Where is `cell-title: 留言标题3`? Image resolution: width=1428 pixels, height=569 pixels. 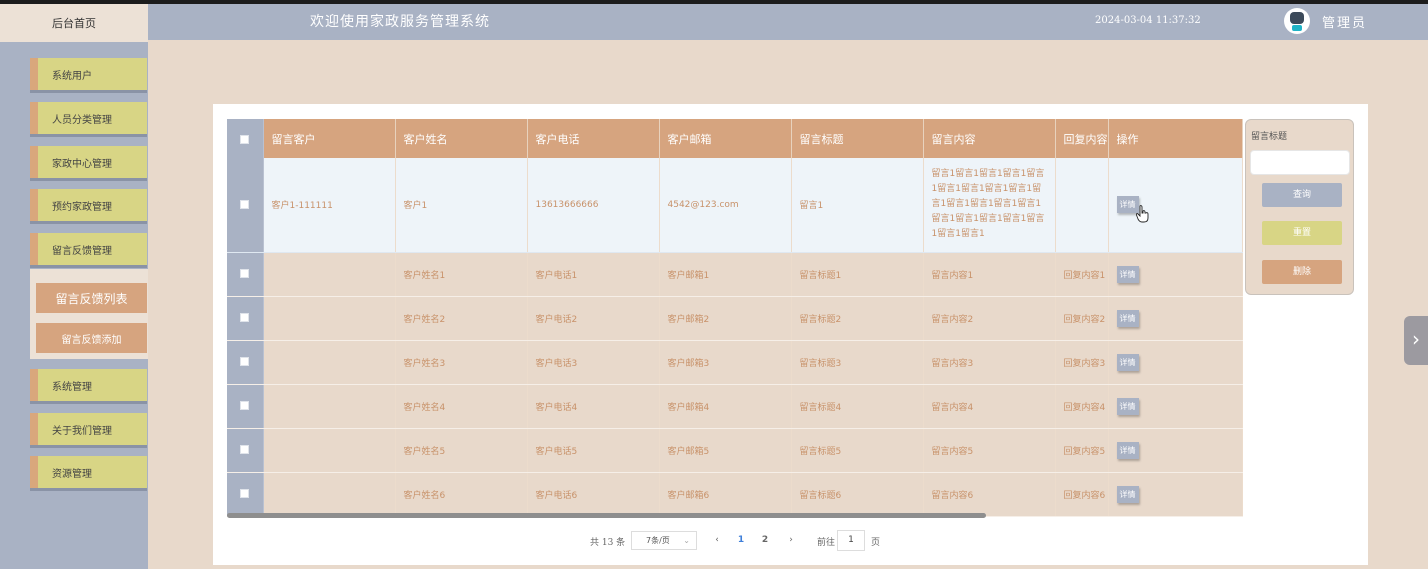 cell-title: 留言标题3 is located at coordinates (857, 362).